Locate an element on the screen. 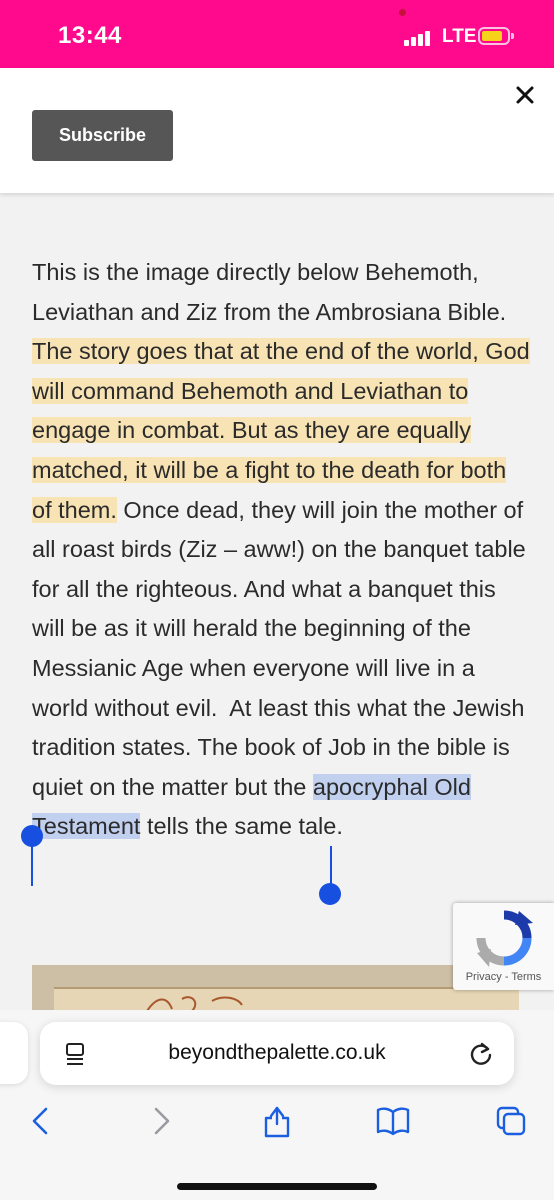 The image size is (554, 1200). battery-icon is located at coordinates (496, 36).